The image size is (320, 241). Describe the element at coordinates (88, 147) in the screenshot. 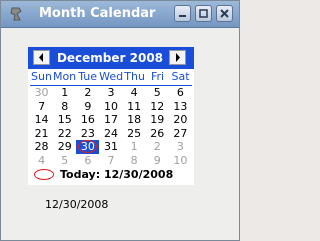

I see `day-cell-selected: 30` at that location.